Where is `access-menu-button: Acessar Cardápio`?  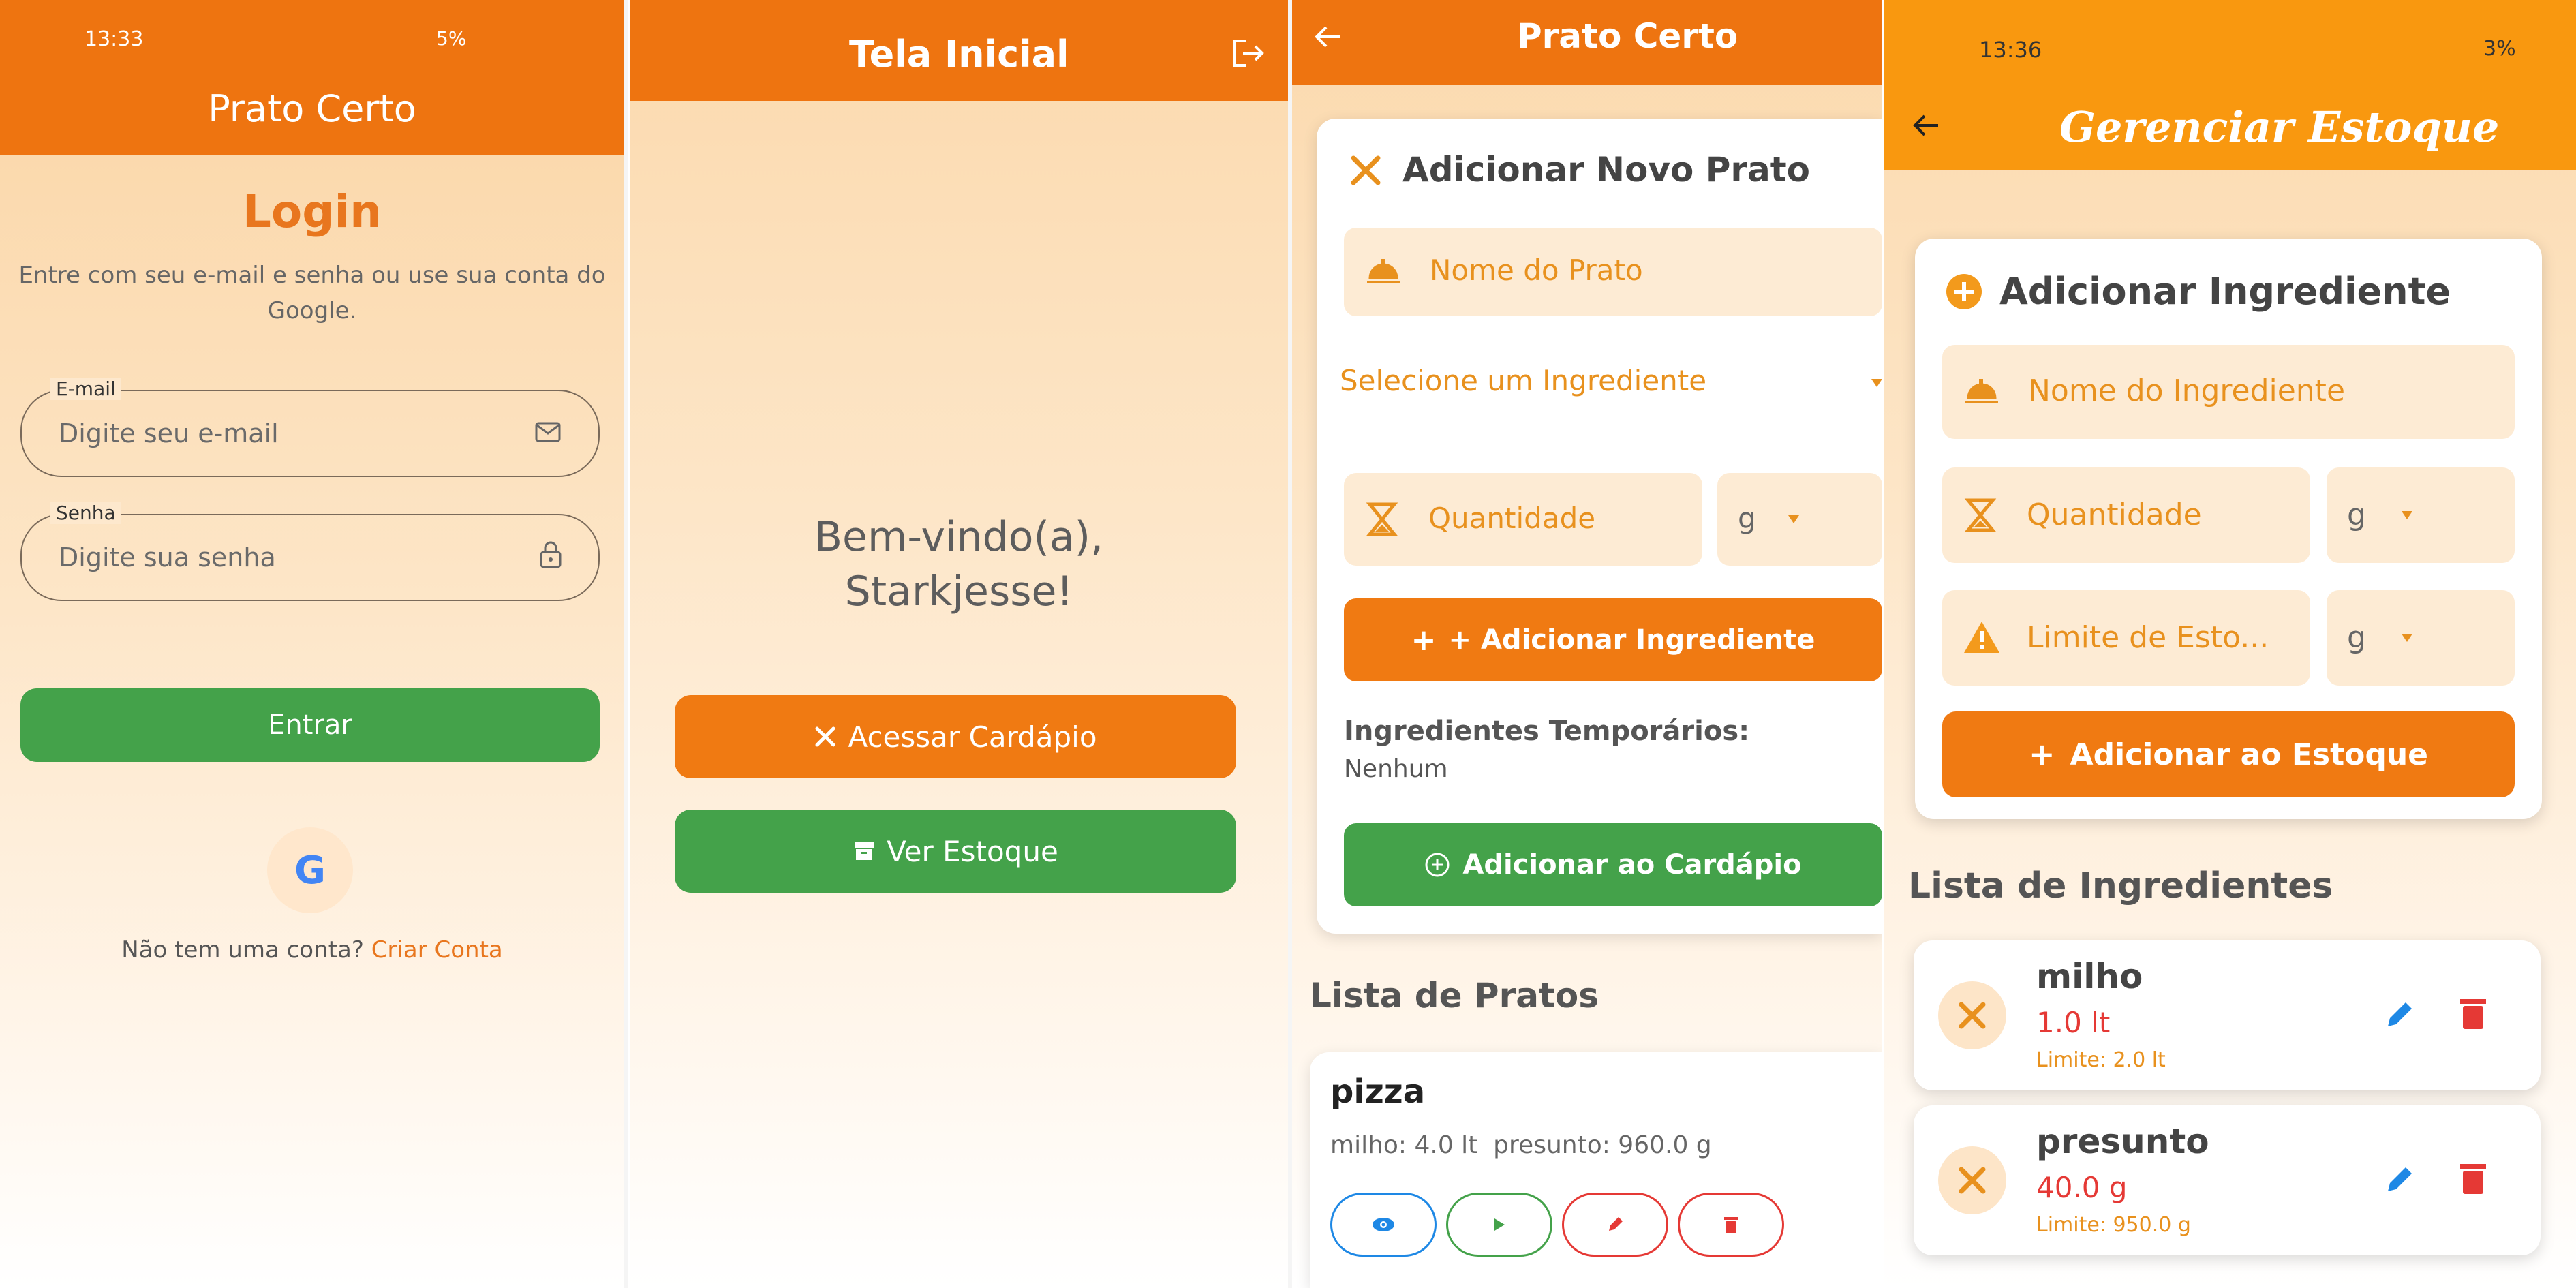 access-menu-button: Acessar Cardápio is located at coordinates (956, 736).